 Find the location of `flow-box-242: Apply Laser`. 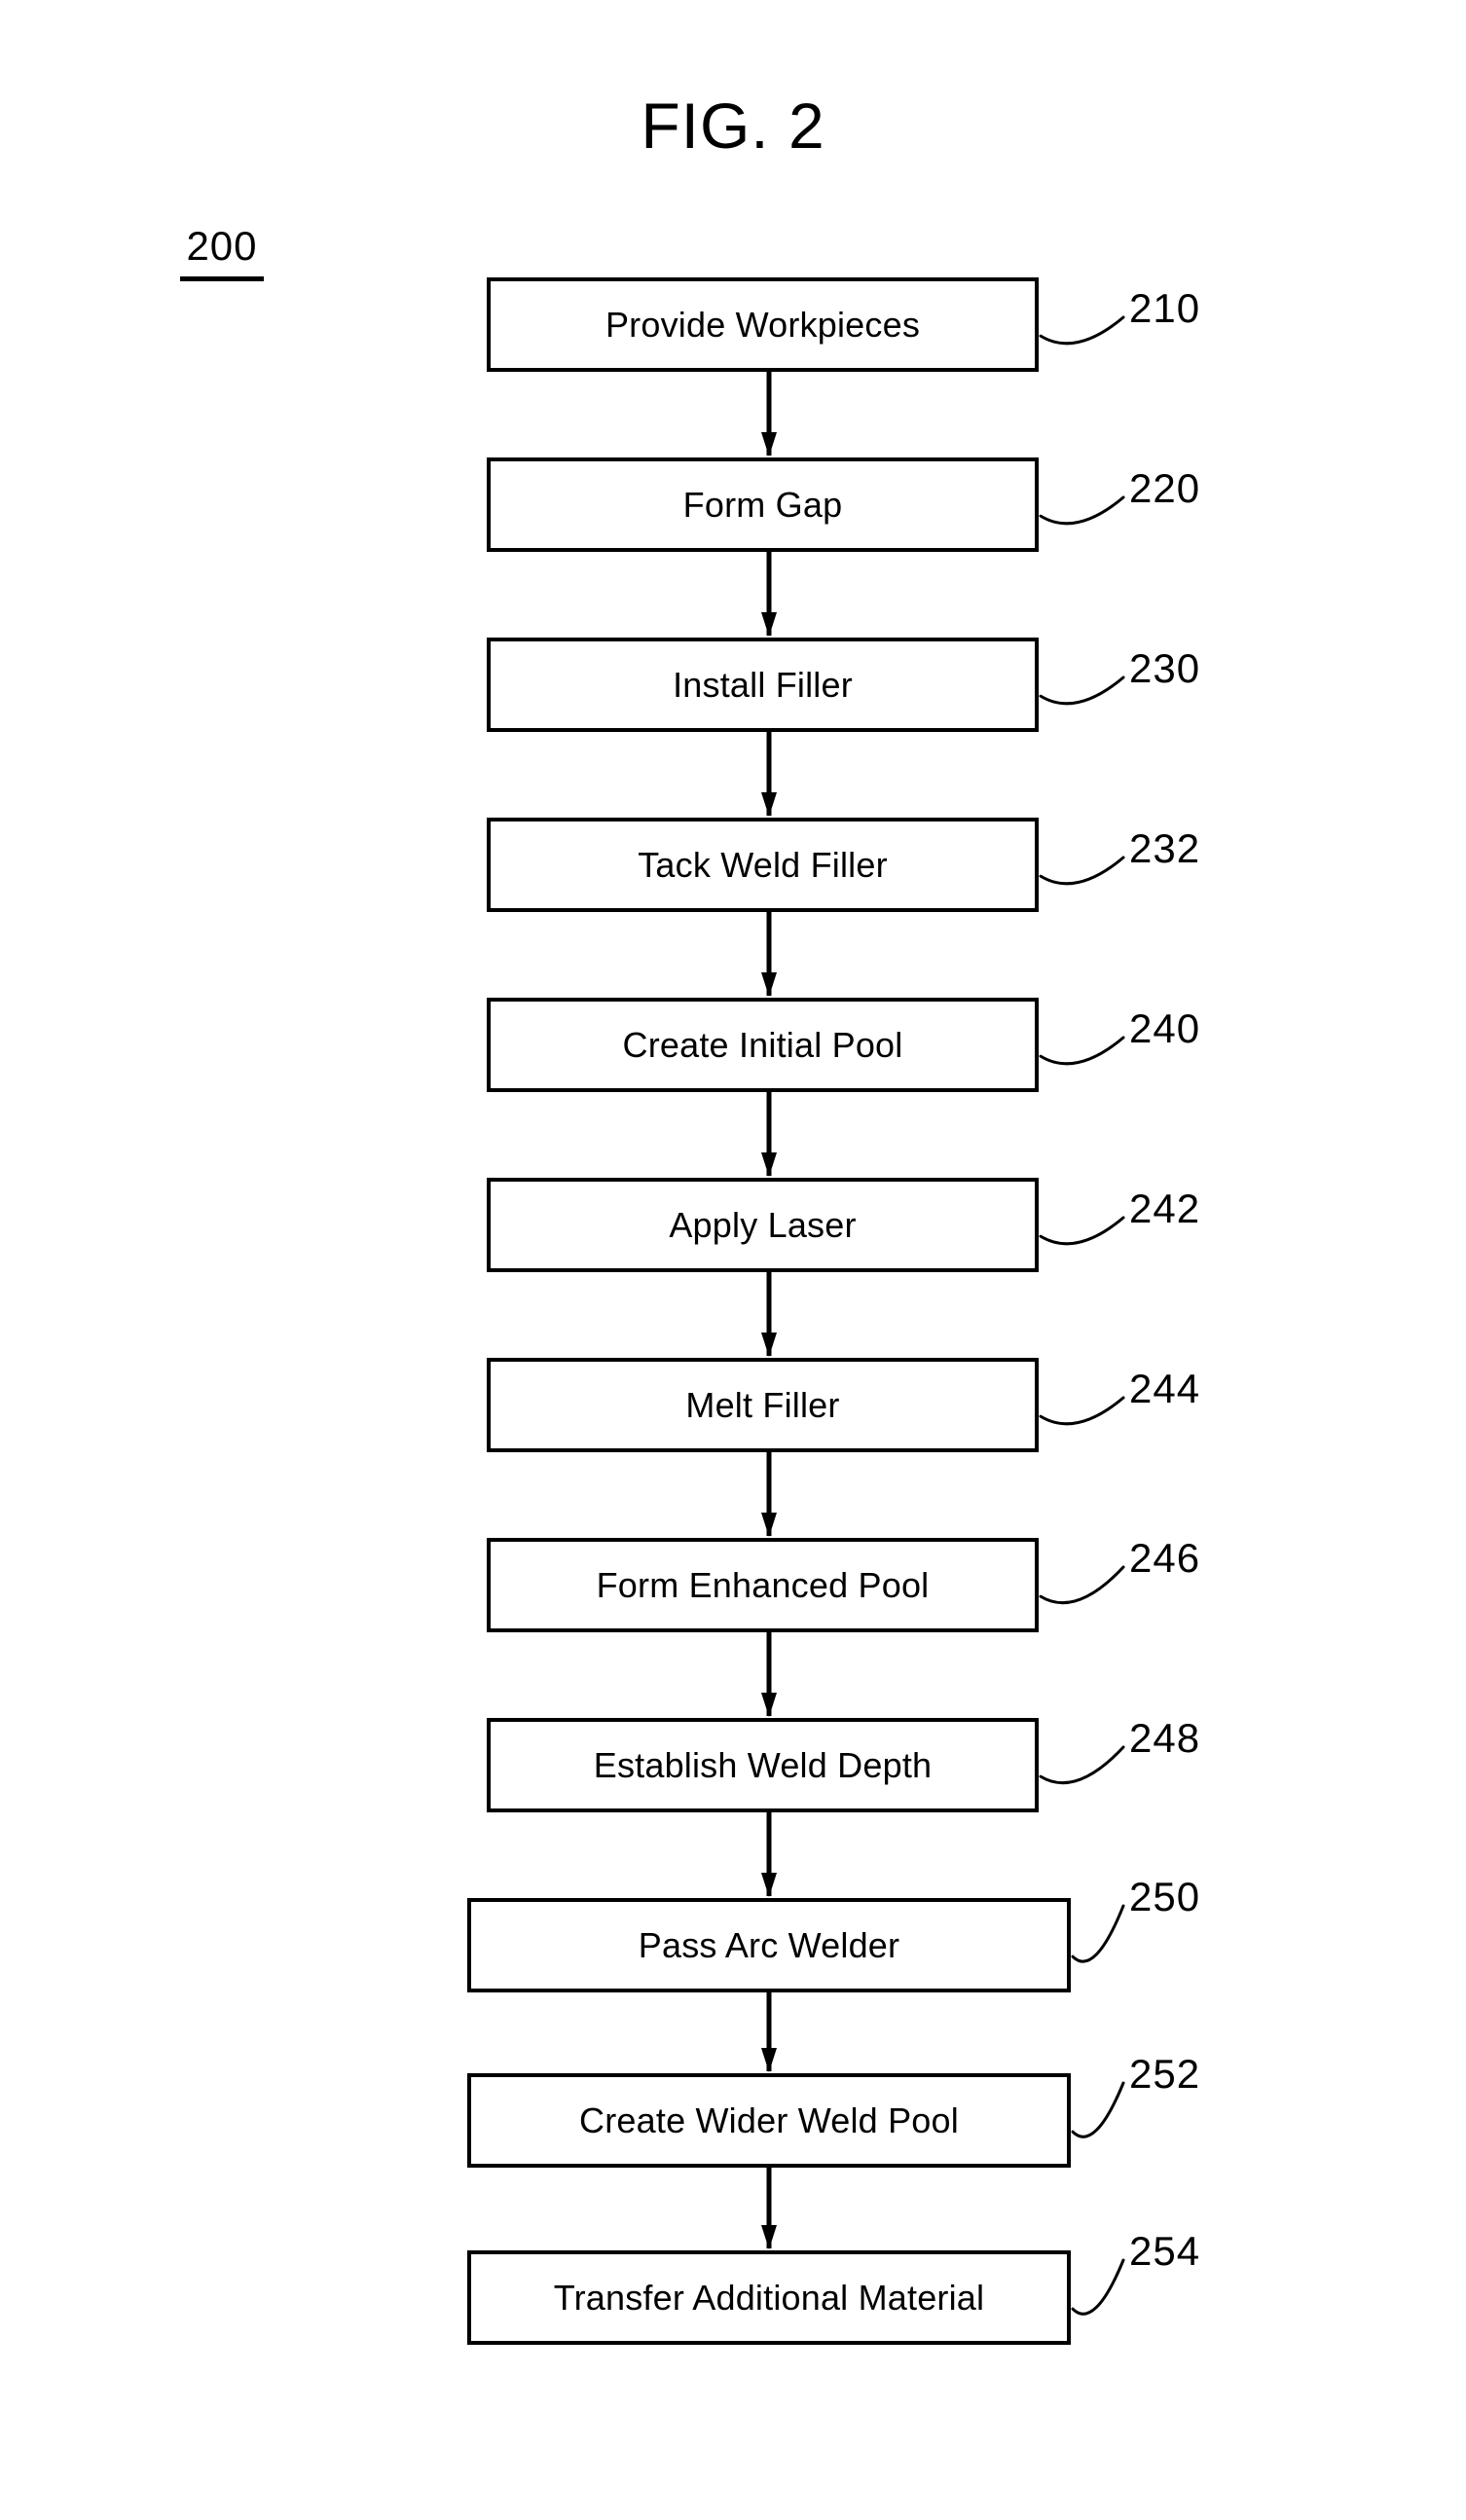

flow-box-242: Apply Laser is located at coordinates (763, 1225).